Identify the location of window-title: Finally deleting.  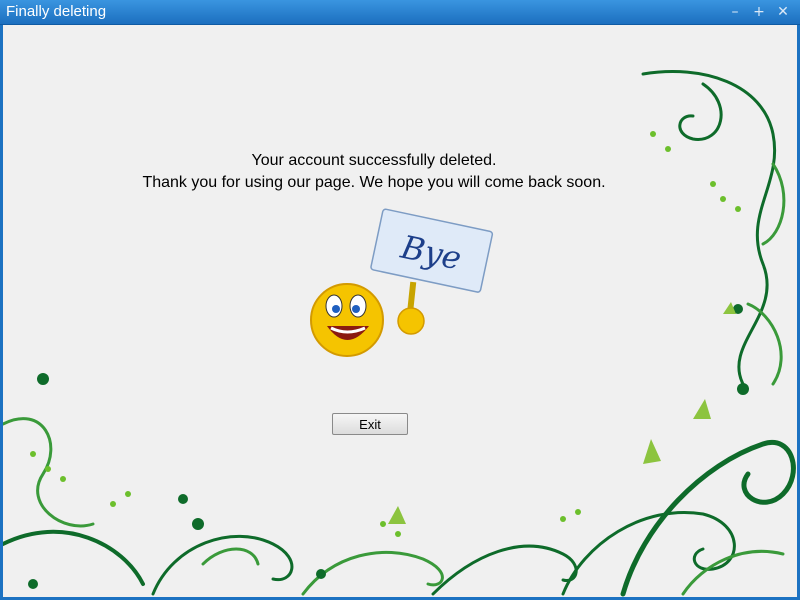
(56, 11).